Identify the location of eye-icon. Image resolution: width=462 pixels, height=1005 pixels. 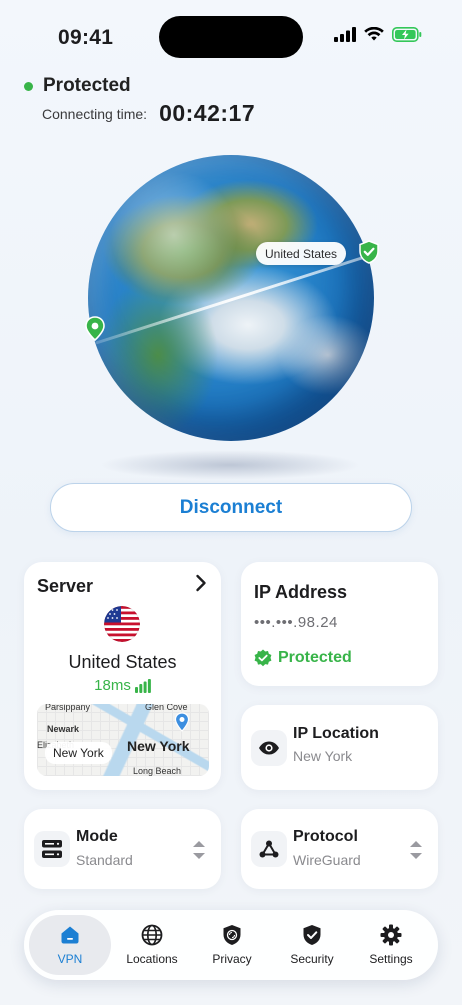
(269, 748).